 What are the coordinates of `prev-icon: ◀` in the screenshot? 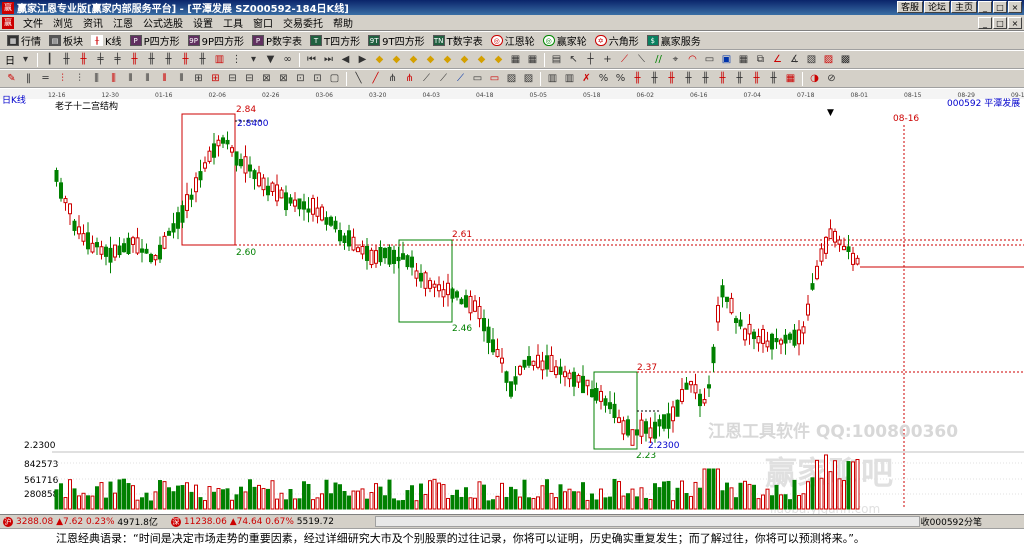 It's located at (345, 59).